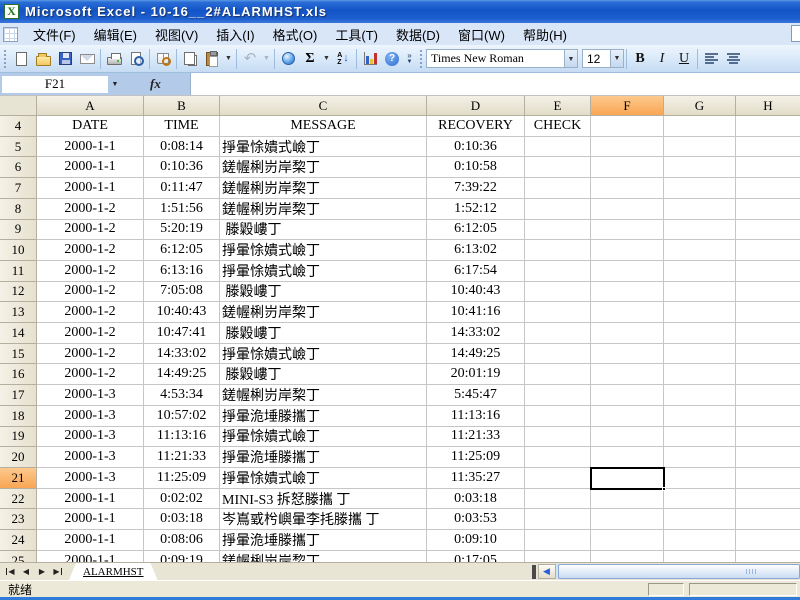 Image resolution: width=800 pixels, height=600 pixels. Describe the element at coordinates (700, 520) in the screenshot. I see `cell-G23` at that location.